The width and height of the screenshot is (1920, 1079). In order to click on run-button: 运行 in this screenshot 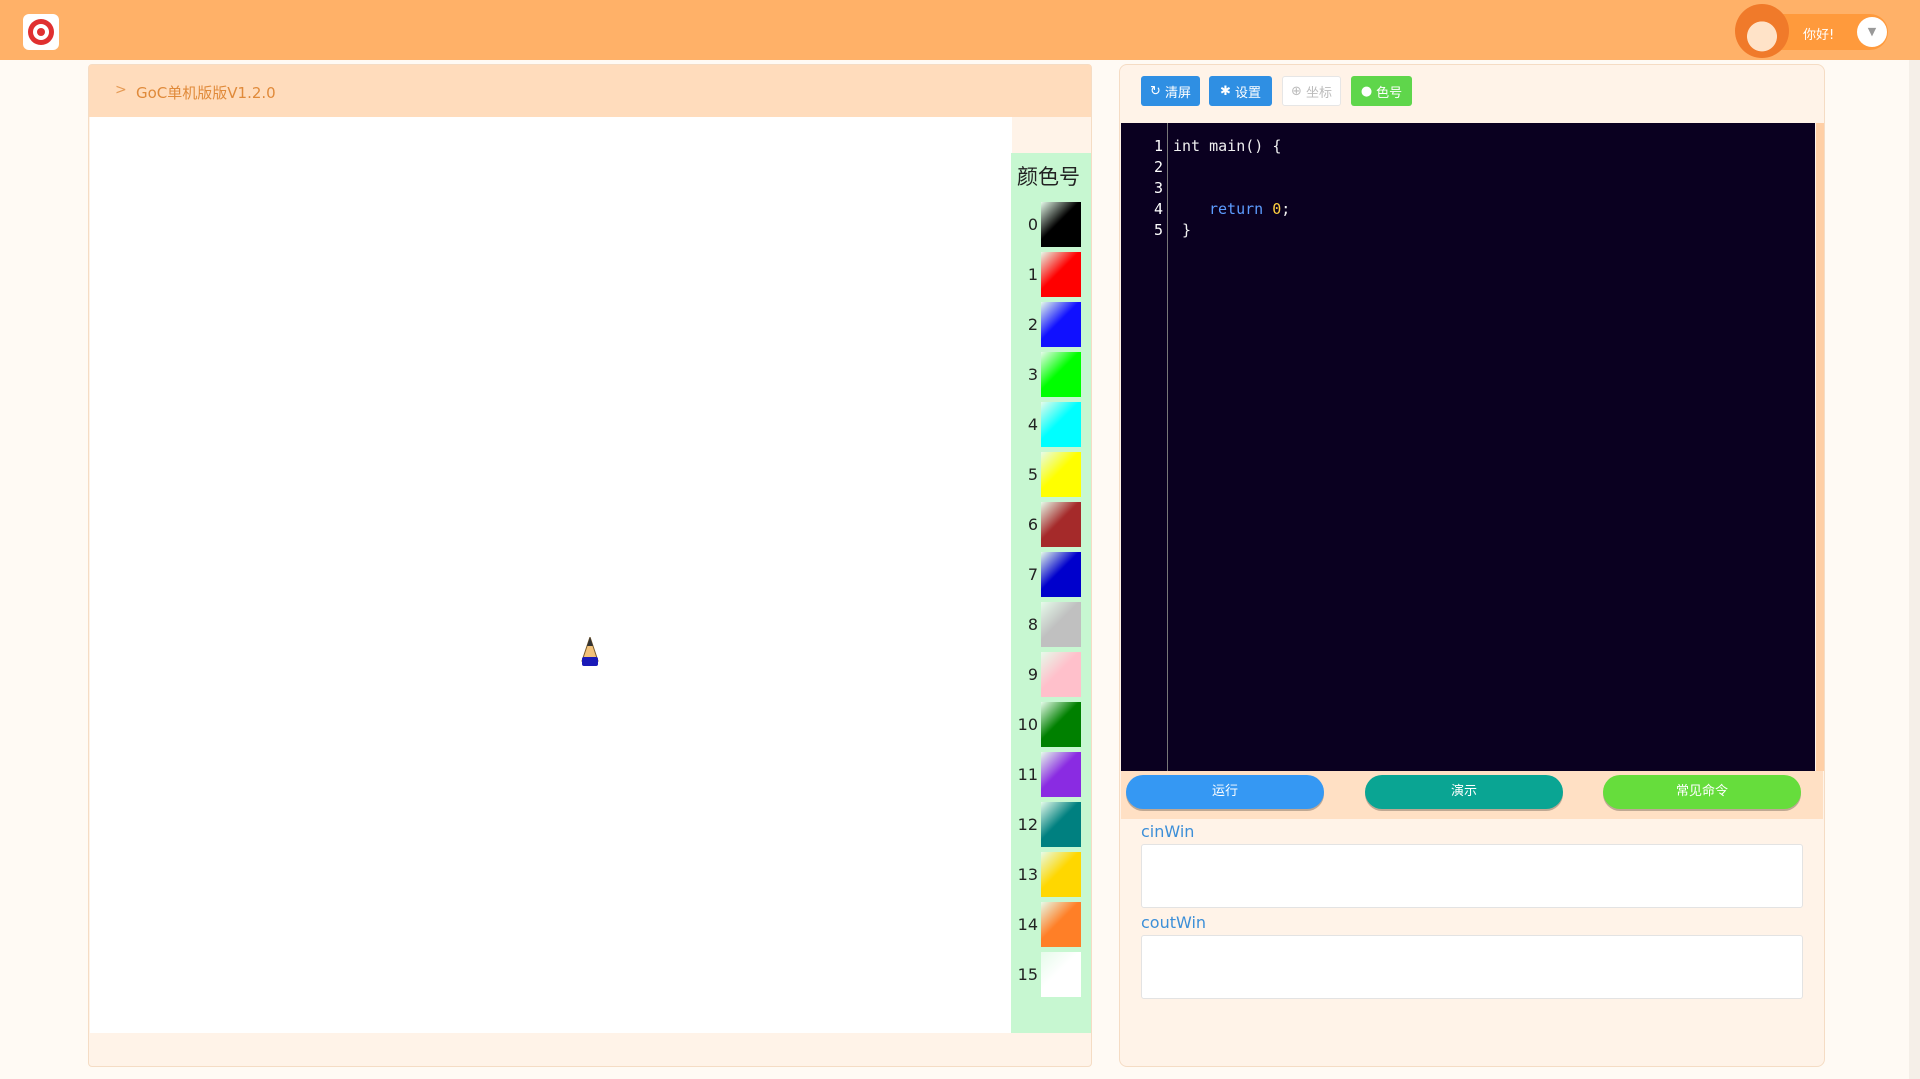, I will do `click(1225, 792)`.